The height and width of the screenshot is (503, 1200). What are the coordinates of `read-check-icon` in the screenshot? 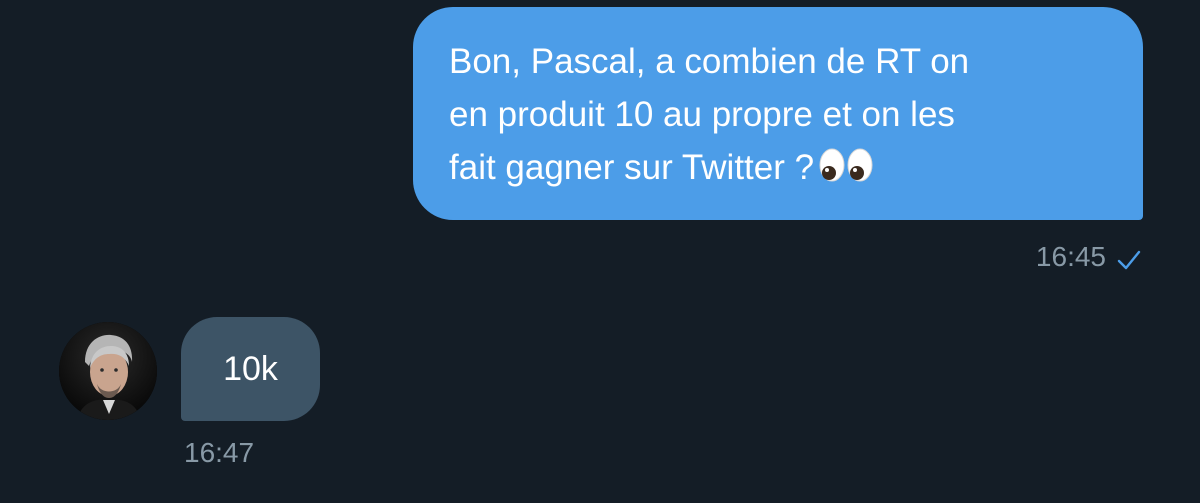 It's located at (1129, 258).